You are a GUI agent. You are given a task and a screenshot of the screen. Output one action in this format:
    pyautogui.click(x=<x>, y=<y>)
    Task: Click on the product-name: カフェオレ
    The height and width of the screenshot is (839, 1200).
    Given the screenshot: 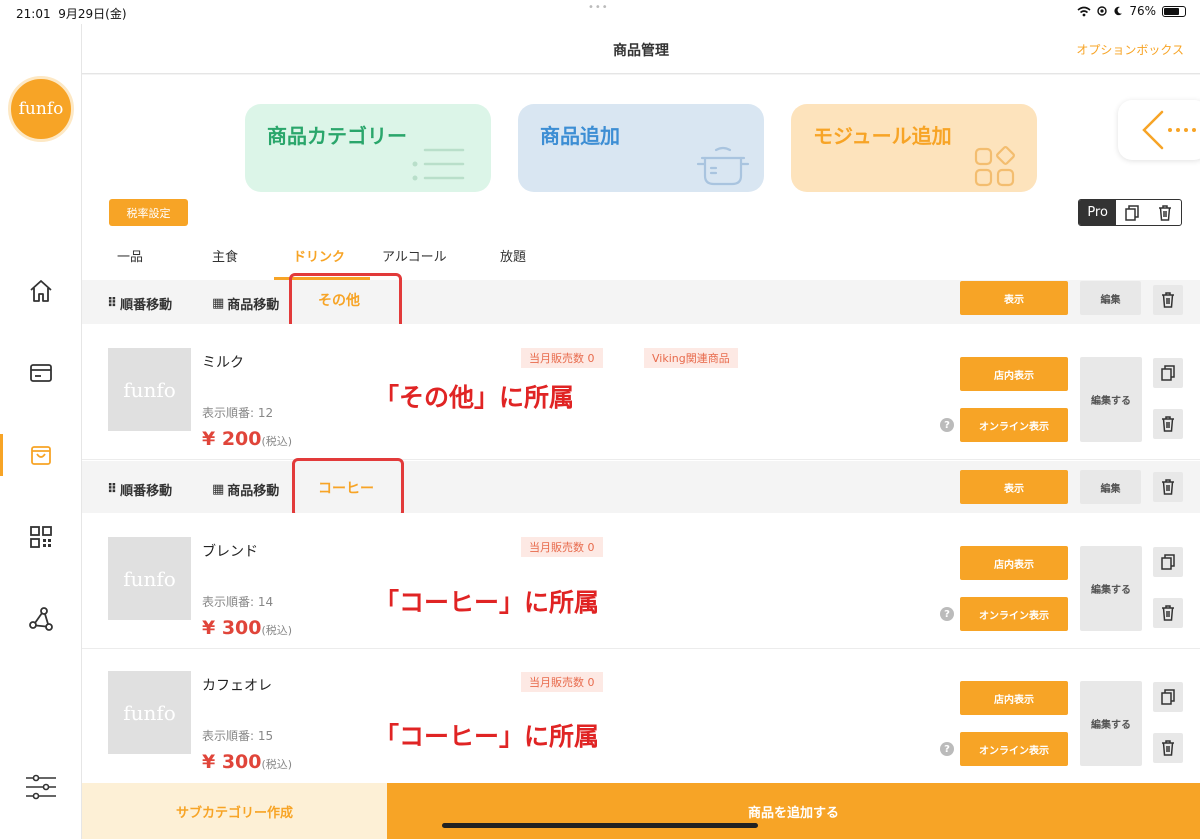 What is the action you would take?
    pyautogui.click(x=237, y=686)
    